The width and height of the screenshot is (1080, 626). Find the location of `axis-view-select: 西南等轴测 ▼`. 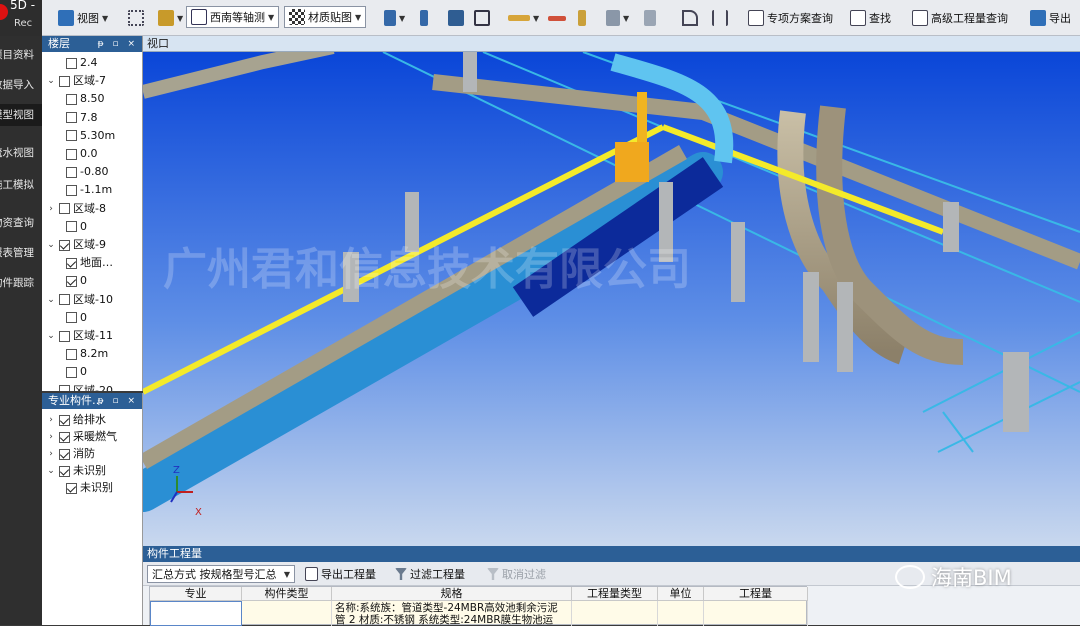

axis-view-select: 西南等轴测 ▼ is located at coordinates (233, 17).